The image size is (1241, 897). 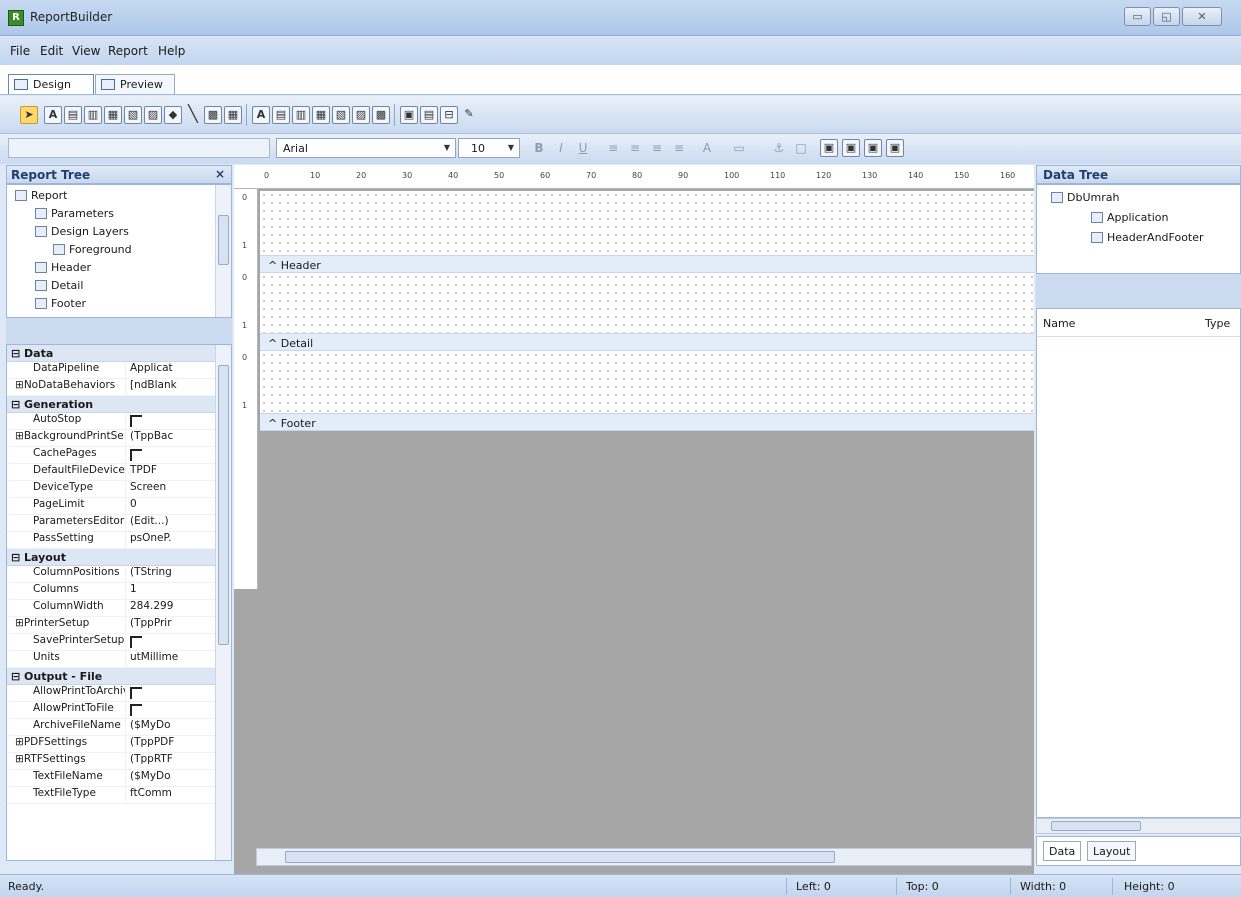 What do you see at coordinates (851, 148) in the screenshot?
I see `send-to-back-icon: ▣` at bounding box center [851, 148].